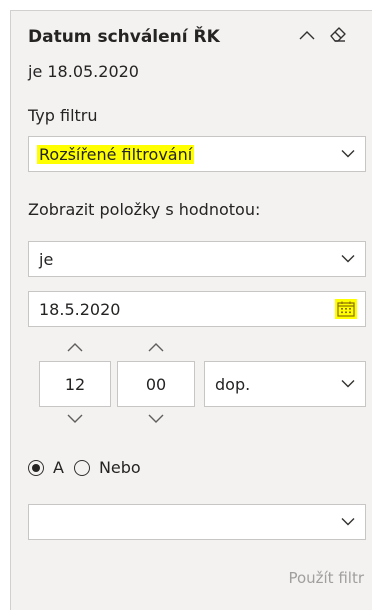 This screenshot has width=372, height=610. What do you see at coordinates (80, 309) in the screenshot?
I see `date-value: 18.5.2020` at bounding box center [80, 309].